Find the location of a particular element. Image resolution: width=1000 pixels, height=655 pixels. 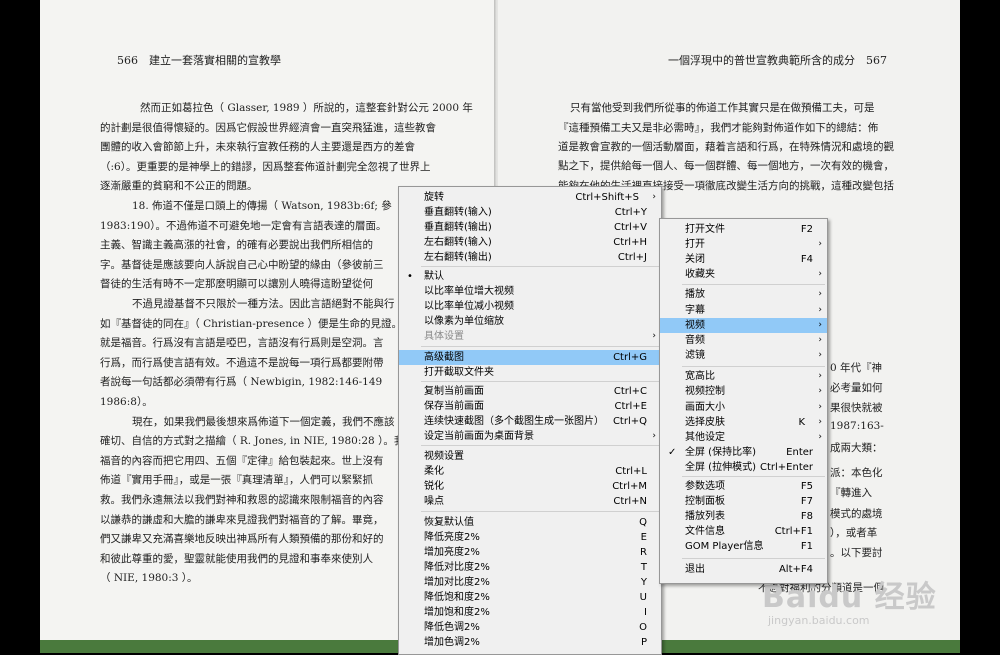

context-menu-item: 保存当前画面 Ctrl+E is located at coordinates (530, 406).